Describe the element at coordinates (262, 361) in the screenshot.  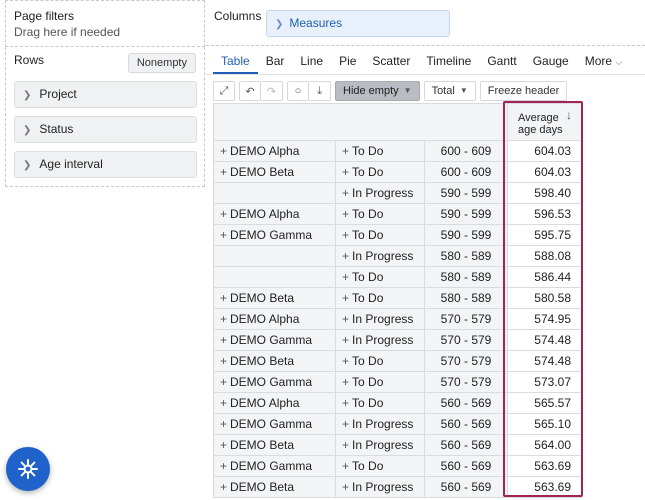
I see `project-label: DEMO Beta` at that location.